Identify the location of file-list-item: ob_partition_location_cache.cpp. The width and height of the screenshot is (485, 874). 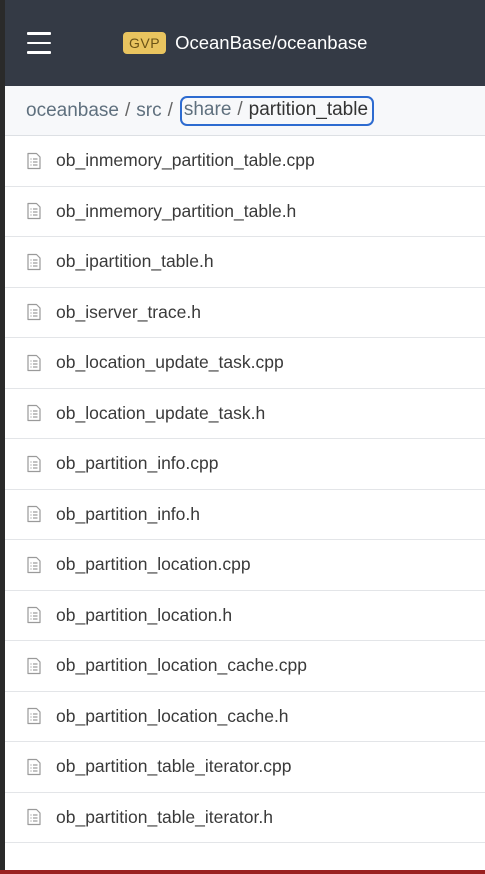
(245, 666).